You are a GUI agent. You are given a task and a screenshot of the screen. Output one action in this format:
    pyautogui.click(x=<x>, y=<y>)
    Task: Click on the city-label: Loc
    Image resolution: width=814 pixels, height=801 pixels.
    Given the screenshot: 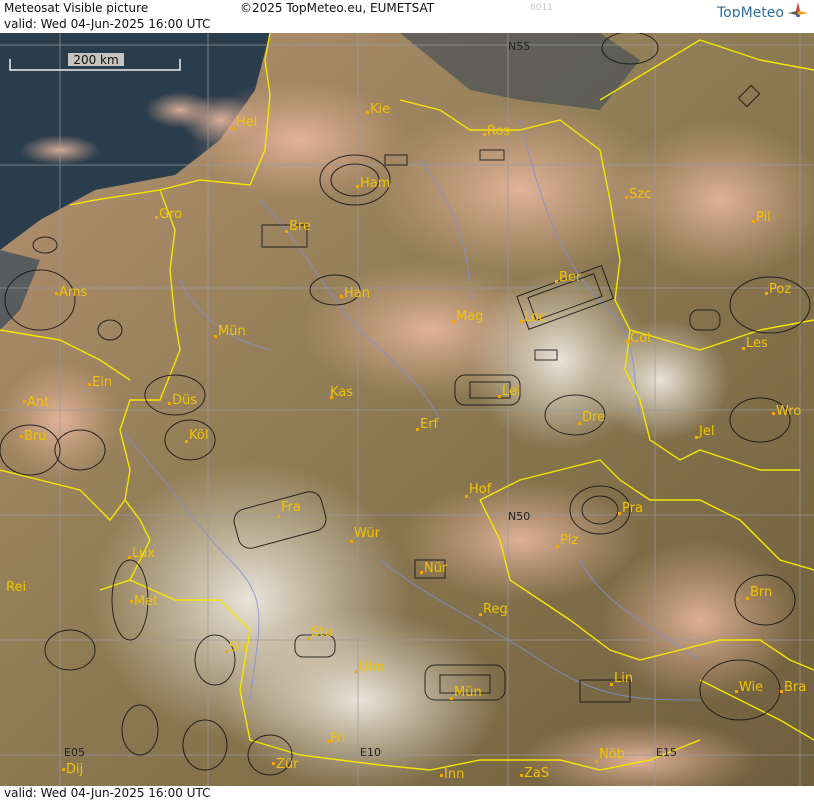 What is the action you would take?
    pyautogui.click(x=535, y=317)
    